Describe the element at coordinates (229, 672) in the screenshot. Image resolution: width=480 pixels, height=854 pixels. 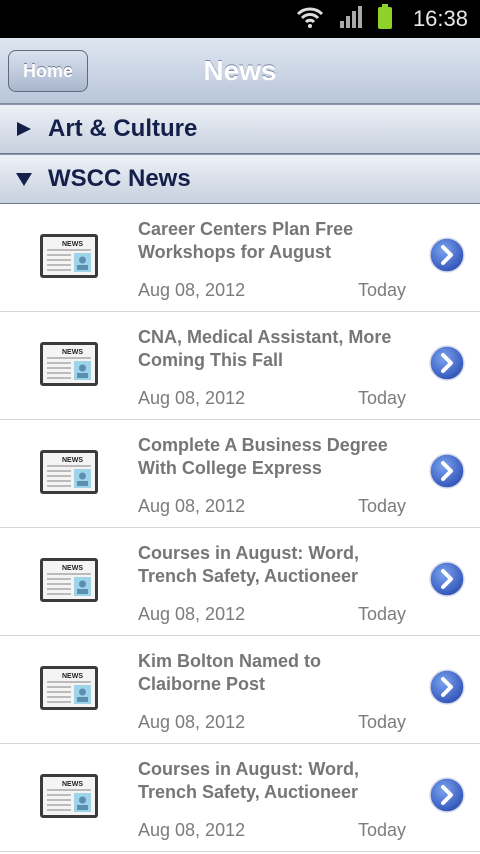
I see `news-headline: Kim Bolton Named to Claiborne Post` at that location.